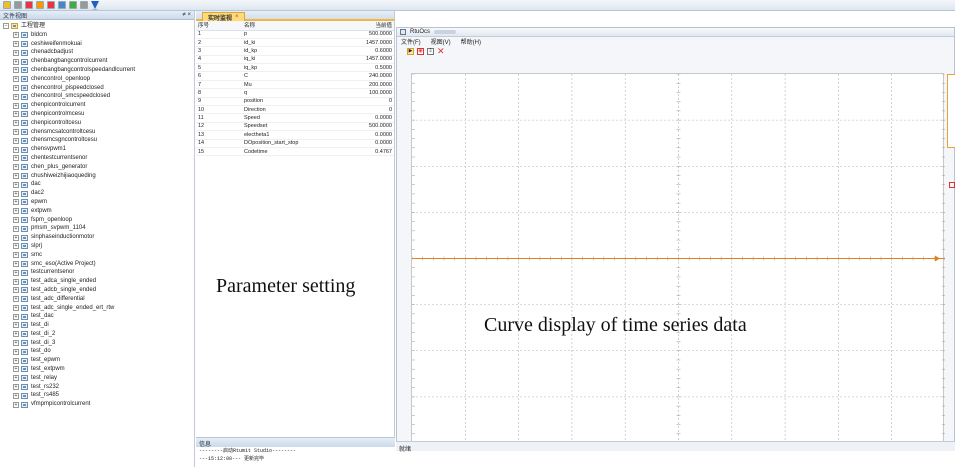 This screenshot has height=467, width=955. Describe the element at coordinates (84, 5) in the screenshot. I see `settings-icon` at that location.